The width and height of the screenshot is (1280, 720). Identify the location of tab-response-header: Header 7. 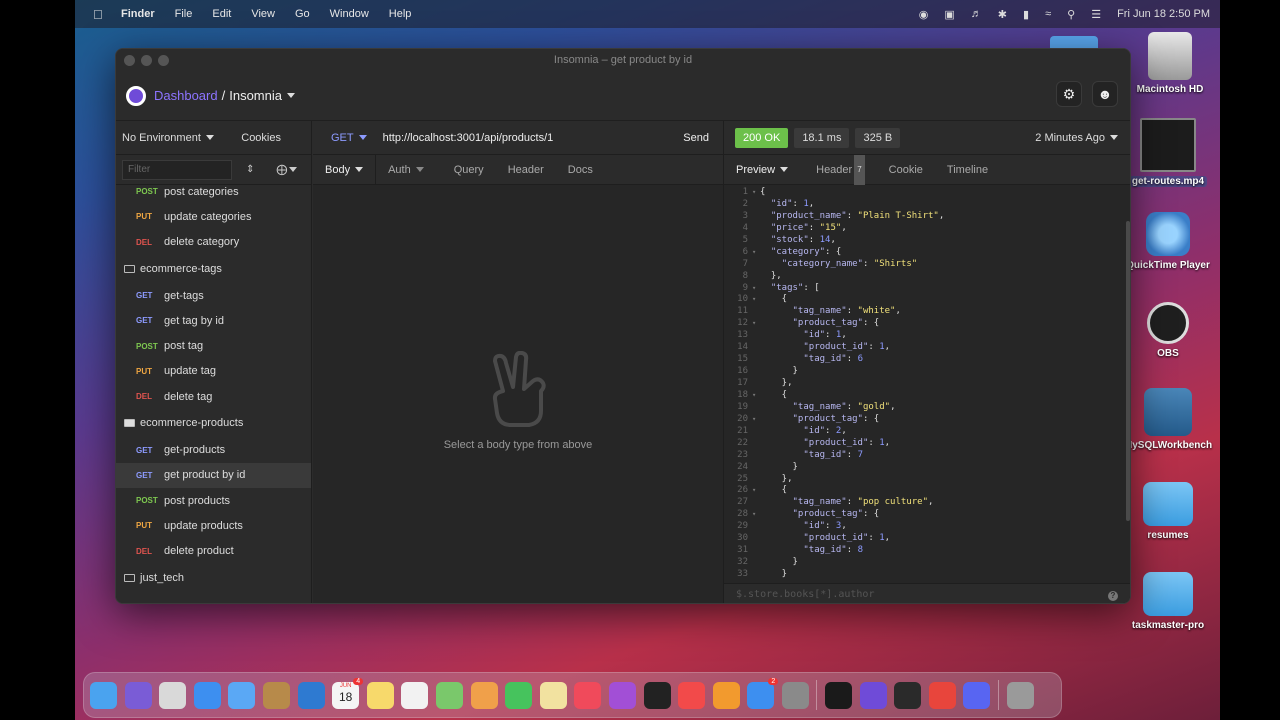
(840, 169).